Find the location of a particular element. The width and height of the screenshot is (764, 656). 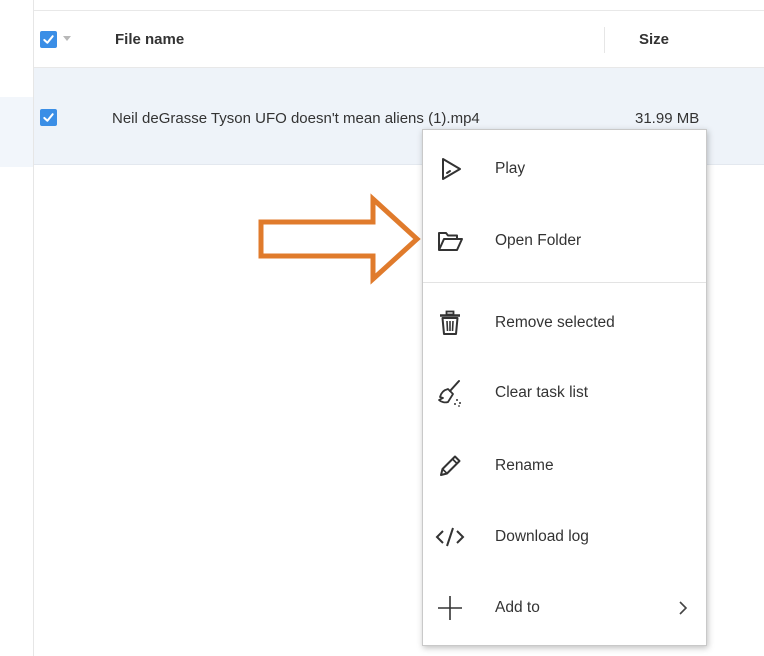

file-list-header: File name Size is located at coordinates (399, 39).